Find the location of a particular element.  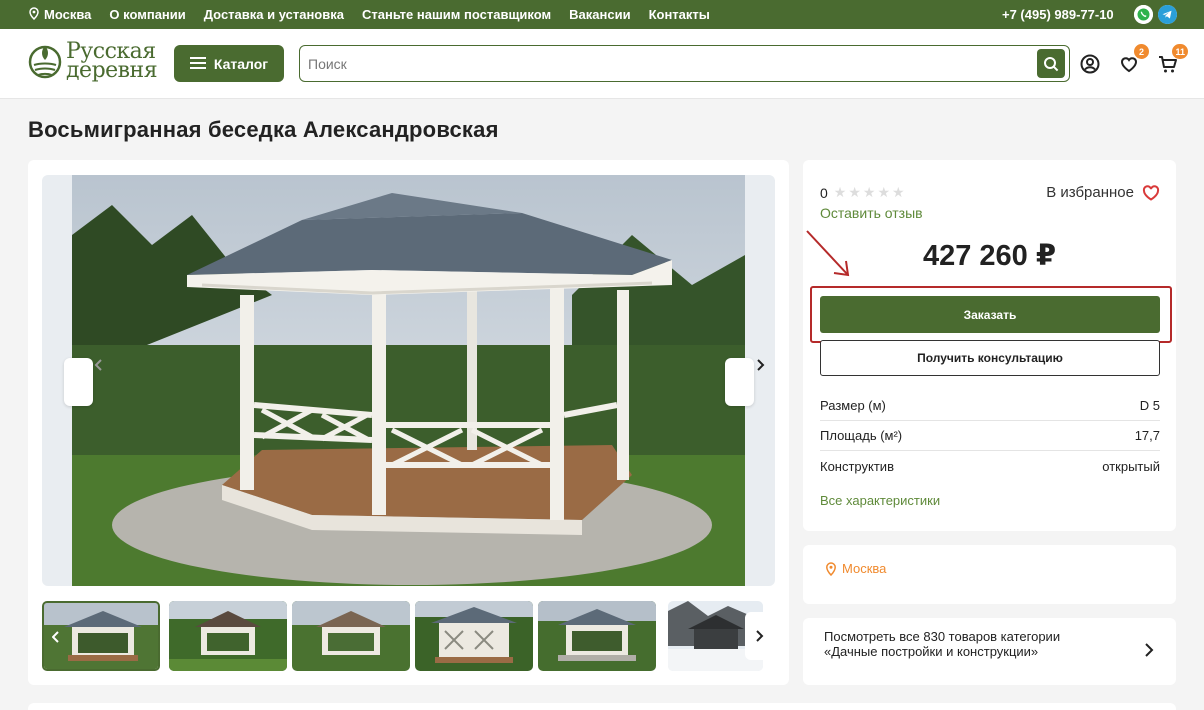

hamburger-icon is located at coordinates (197, 64).